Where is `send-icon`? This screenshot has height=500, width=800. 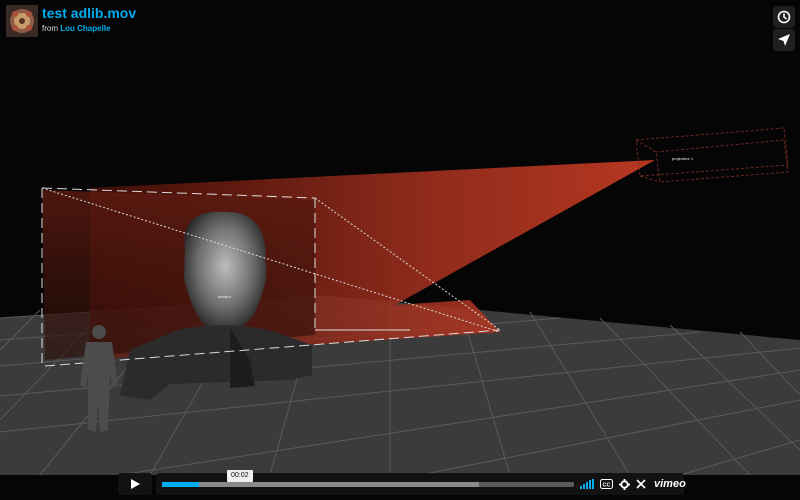 send-icon is located at coordinates (784, 40).